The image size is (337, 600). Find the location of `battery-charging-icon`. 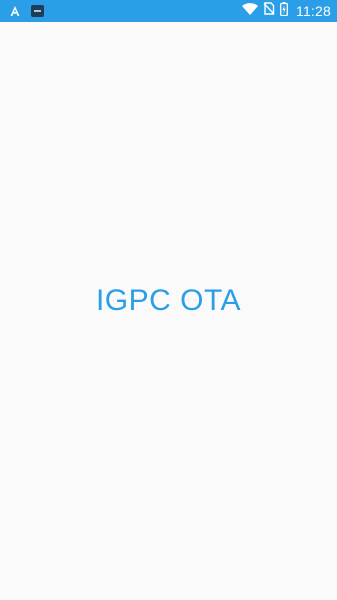

battery-charging-icon is located at coordinates (284, 11).